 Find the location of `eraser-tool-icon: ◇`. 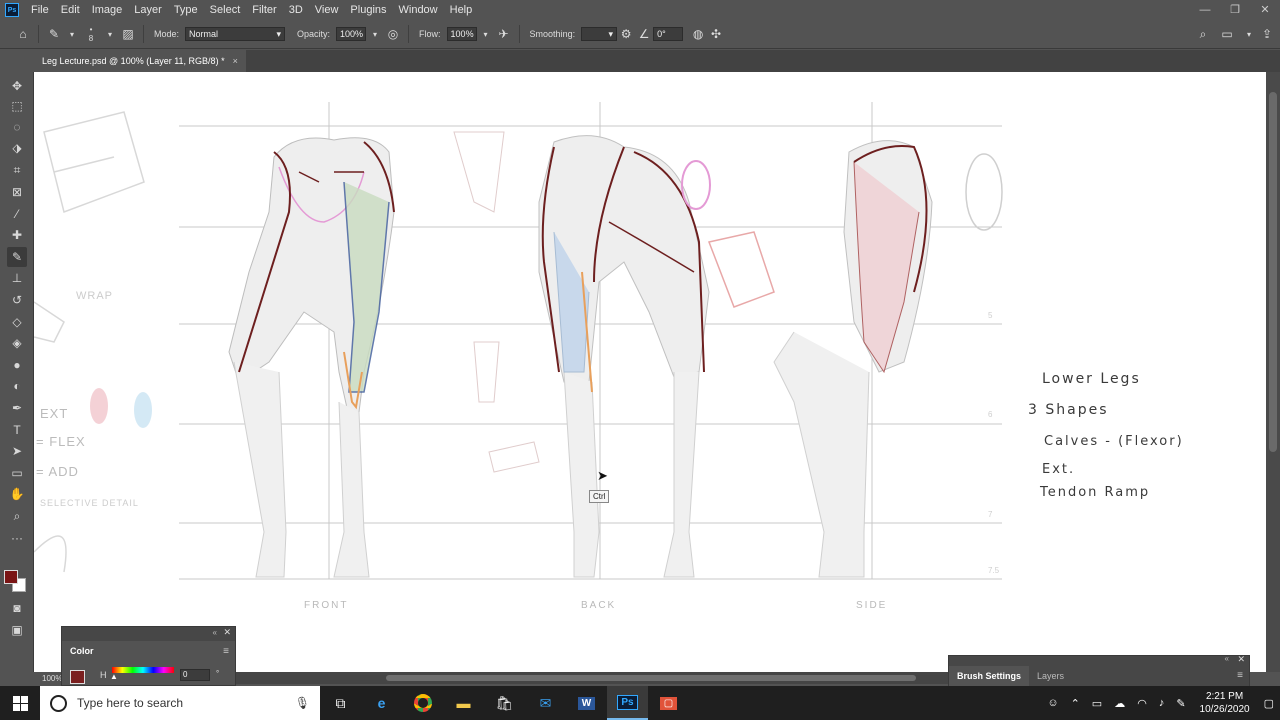

eraser-tool-icon: ◇ is located at coordinates (17, 322).